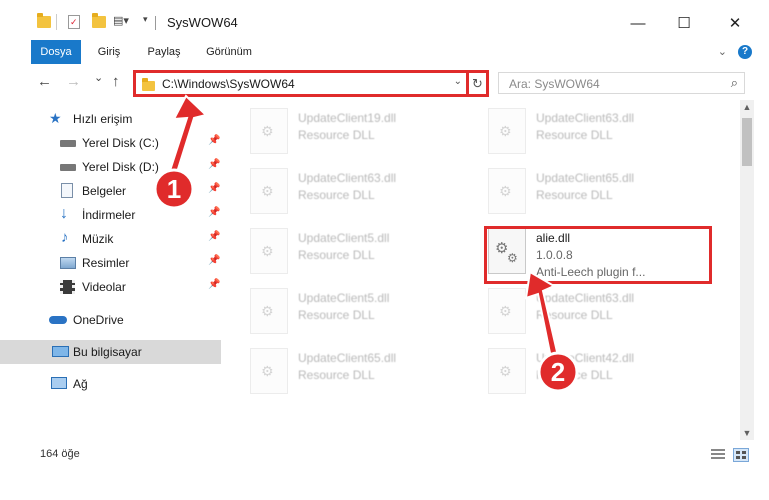  Describe the element at coordinates (228, 84) in the screenshot. I see `address-path: C:\Windows\SysWOW64` at that location.